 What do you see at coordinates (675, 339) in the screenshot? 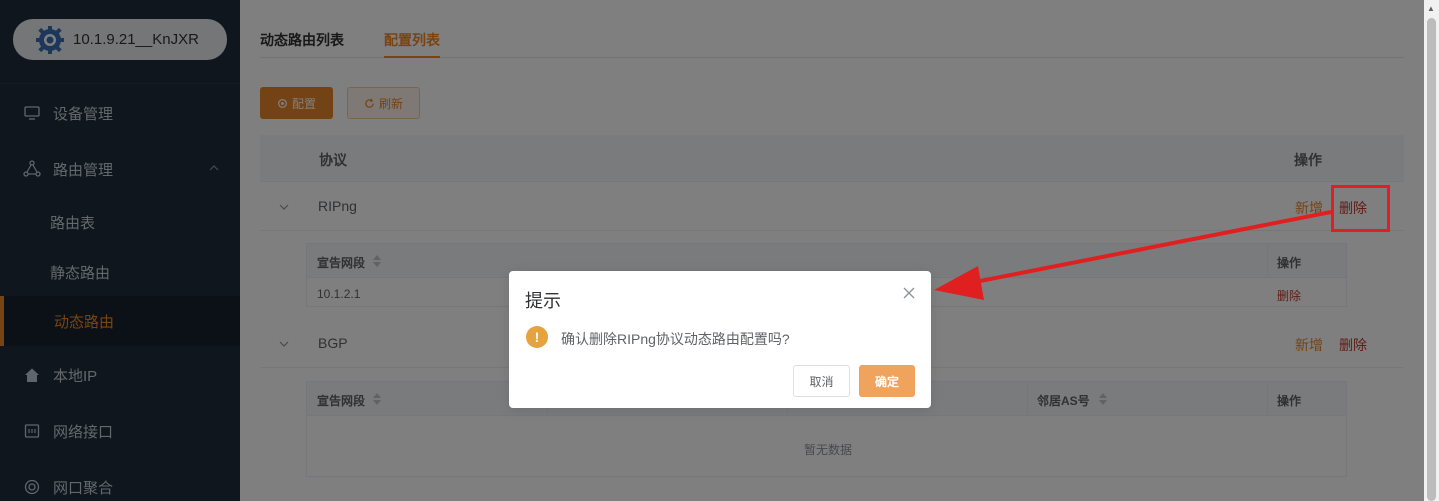
I see `dialog-message: 确认删除RIPng协议动态路由配置吗?` at bounding box center [675, 339].